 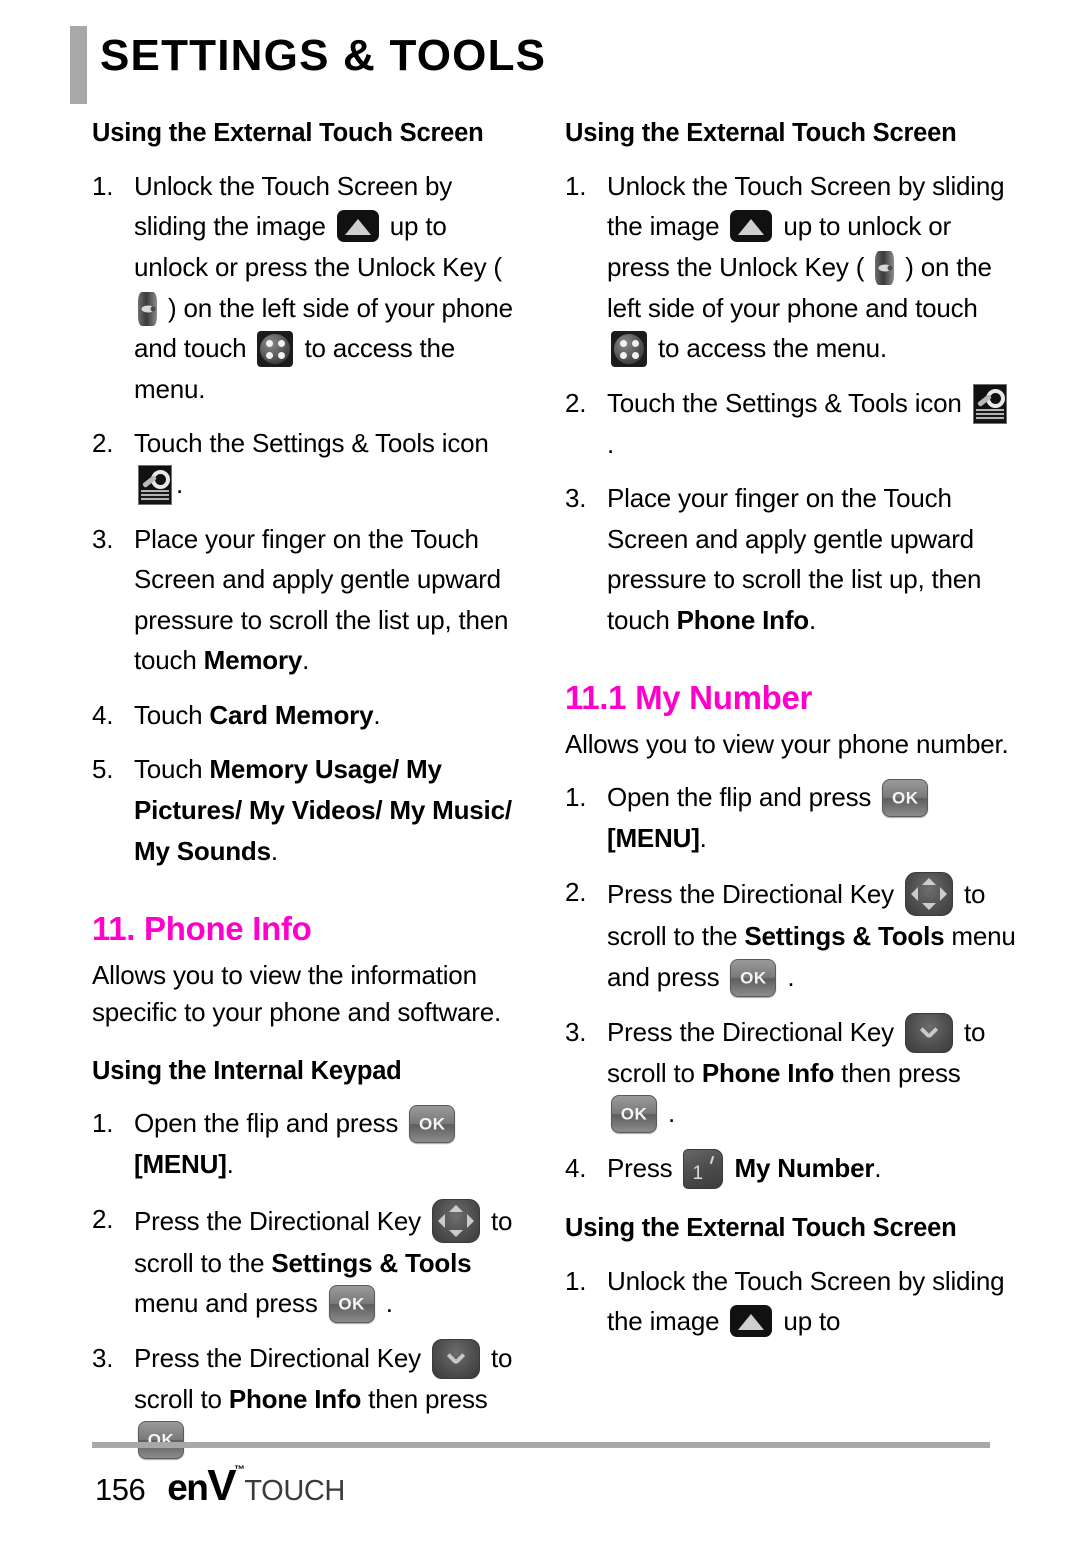 What do you see at coordinates (229, 1303) in the screenshot?
I see `step-text: menu and press` at bounding box center [229, 1303].